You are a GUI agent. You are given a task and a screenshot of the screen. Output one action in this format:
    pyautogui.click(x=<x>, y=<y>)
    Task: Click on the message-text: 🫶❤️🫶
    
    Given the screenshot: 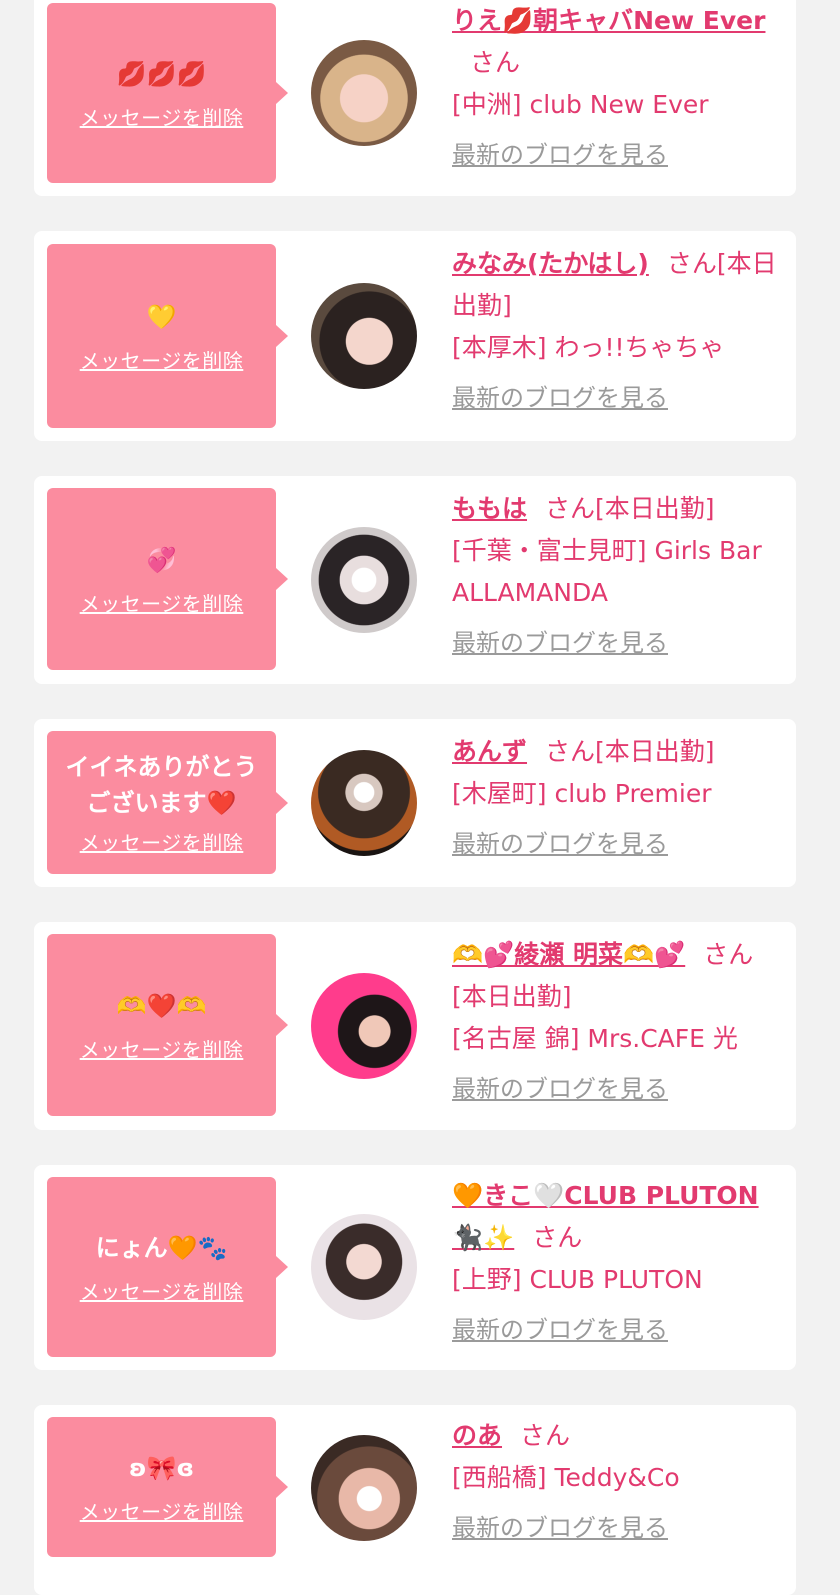 What is the action you would take?
    pyautogui.click(x=161, y=1005)
    